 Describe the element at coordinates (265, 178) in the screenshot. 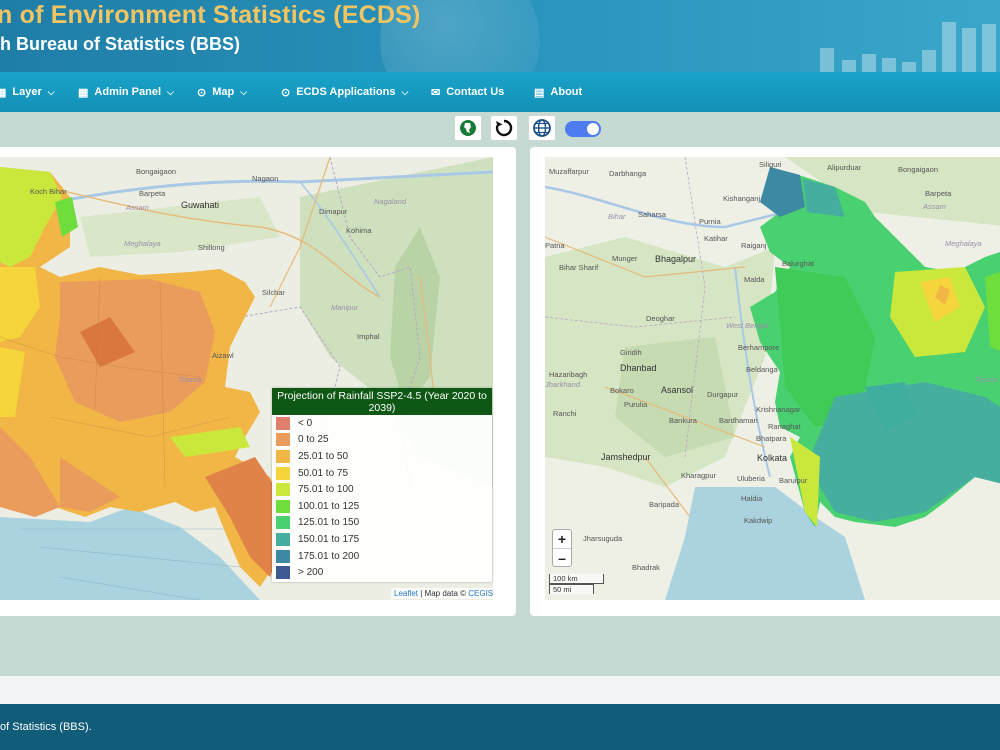

I see `place-label: Nagaon` at that location.